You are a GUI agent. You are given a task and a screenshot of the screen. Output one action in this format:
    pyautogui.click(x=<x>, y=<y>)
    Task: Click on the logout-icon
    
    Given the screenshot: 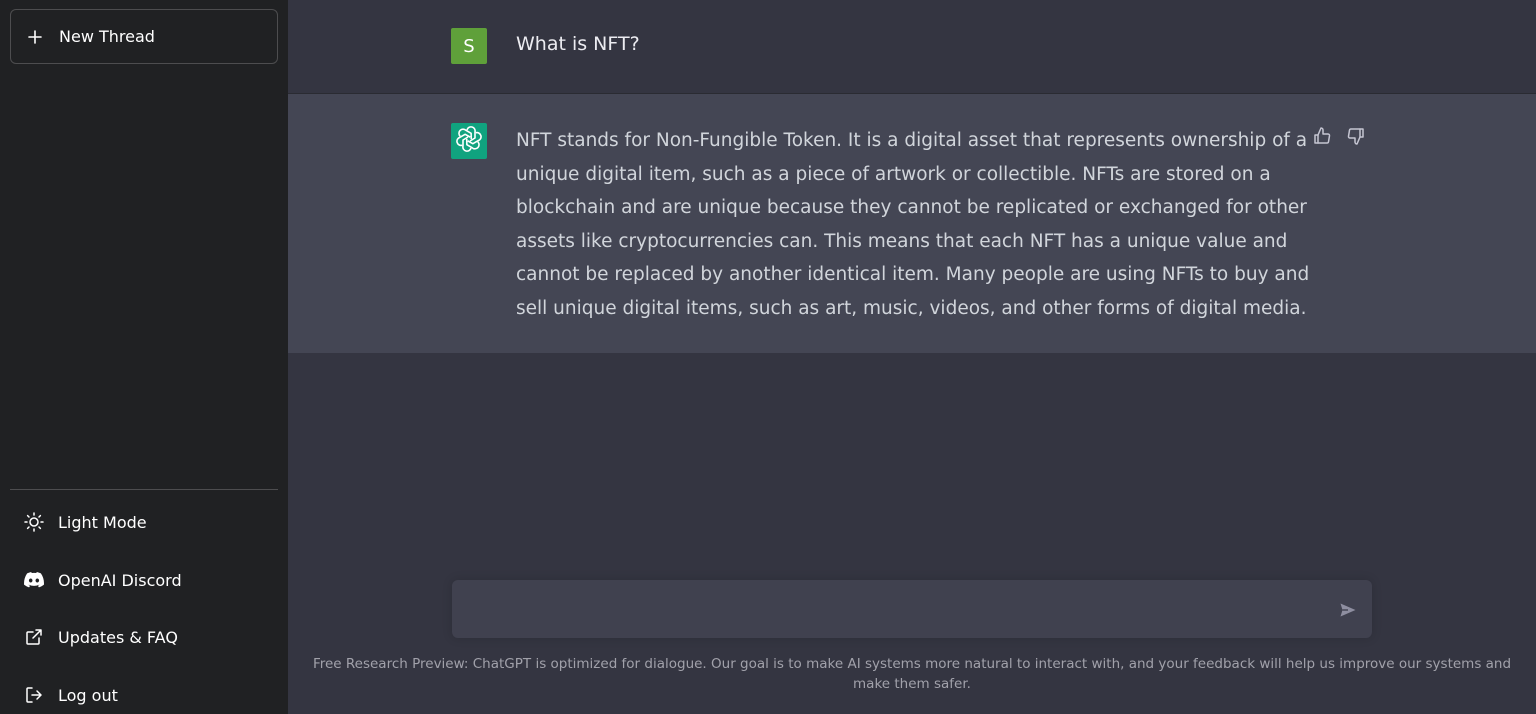 What is the action you would take?
    pyautogui.click(x=34, y=695)
    